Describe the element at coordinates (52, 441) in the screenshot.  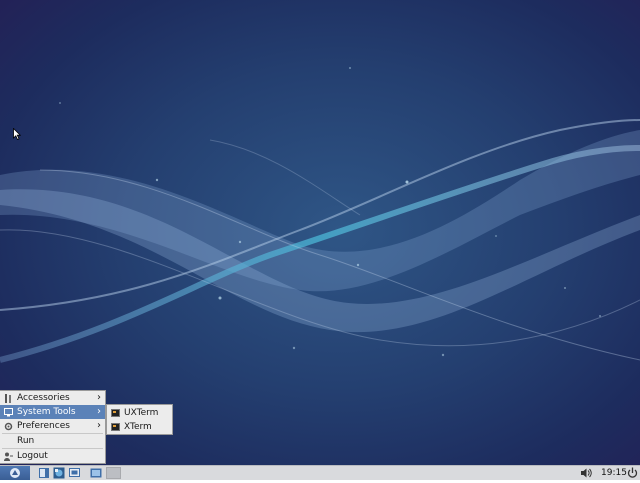
I see `menu-item-run: Run` at that location.